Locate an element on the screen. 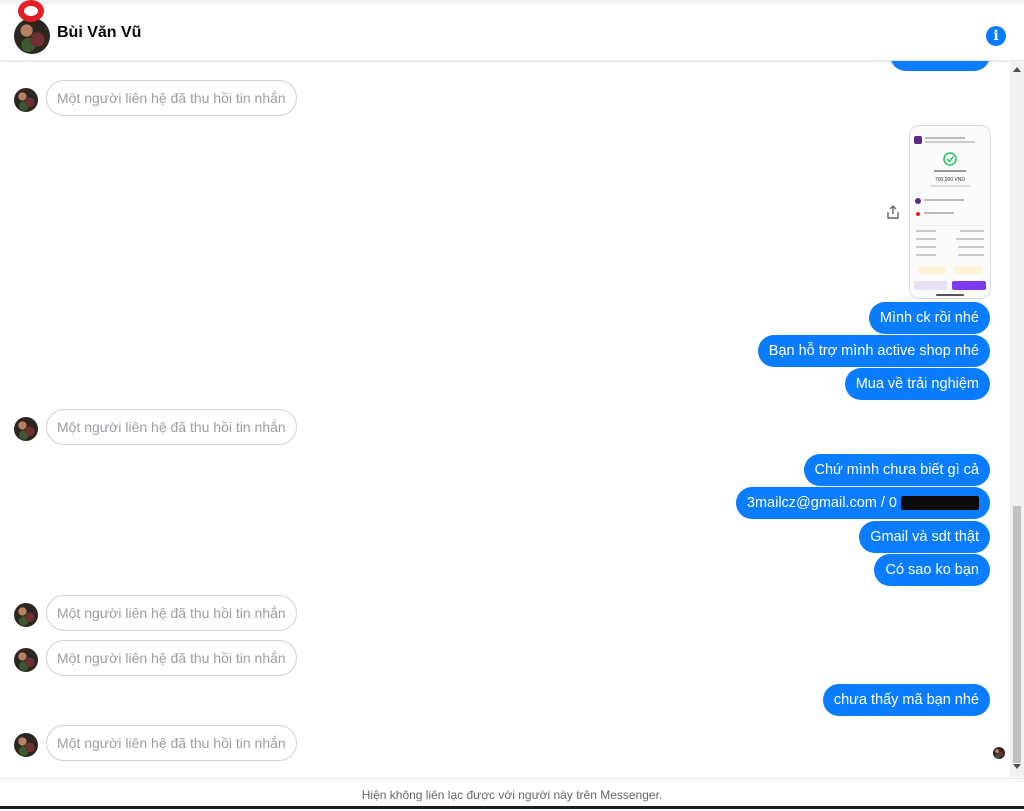  contact-avatar is located at coordinates (32, 36).